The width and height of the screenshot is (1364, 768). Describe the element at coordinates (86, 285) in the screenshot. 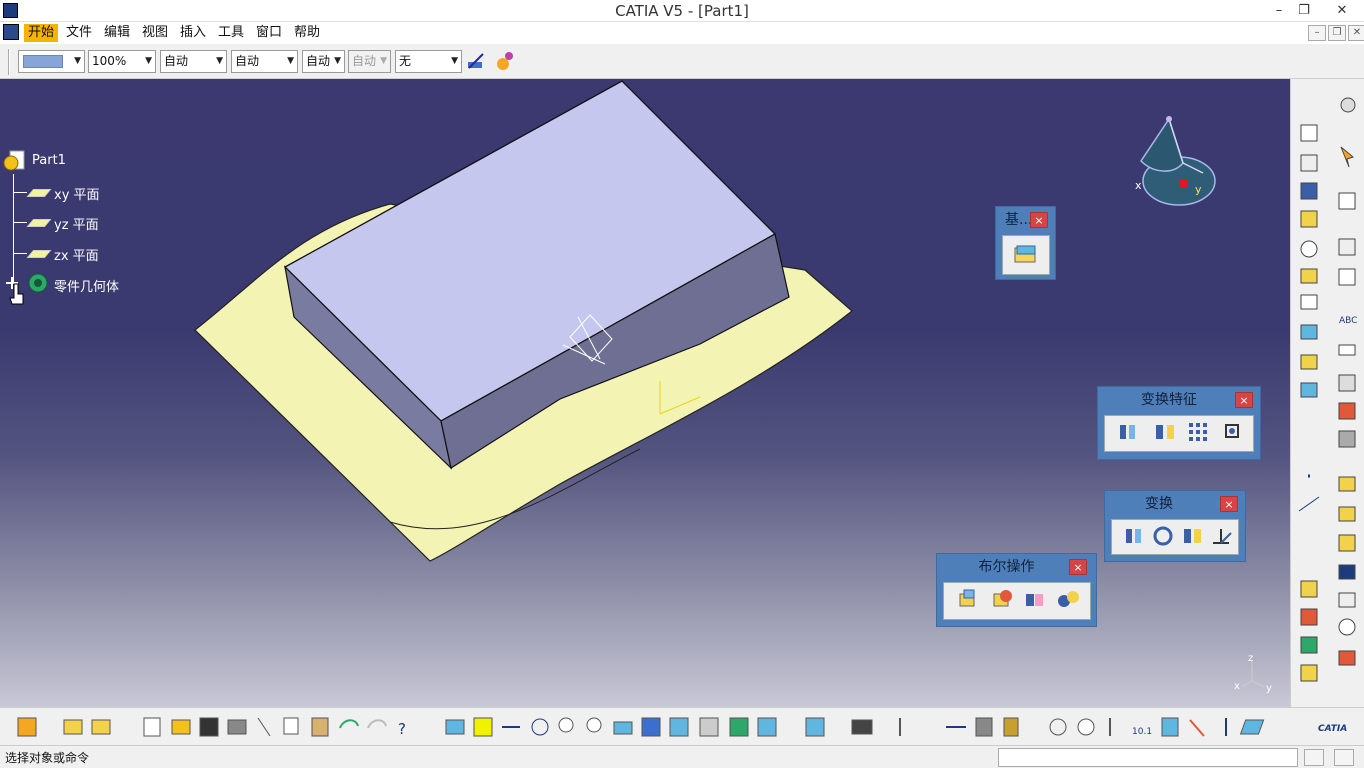

I see `tree-item-part-body: 零件几何体` at that location.